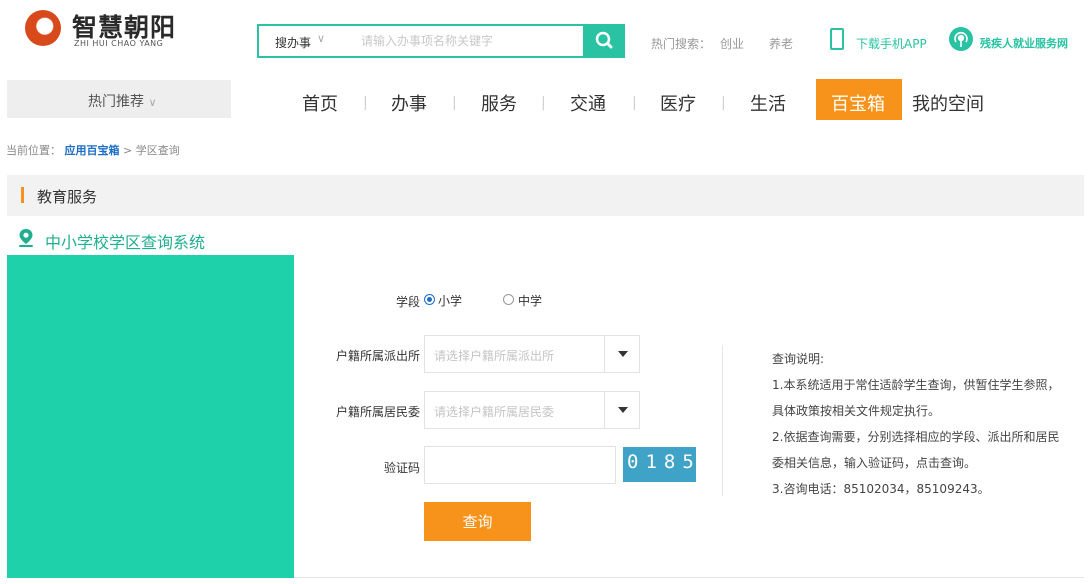  I want to click on captcha-image: 0185, so click(659, 464).